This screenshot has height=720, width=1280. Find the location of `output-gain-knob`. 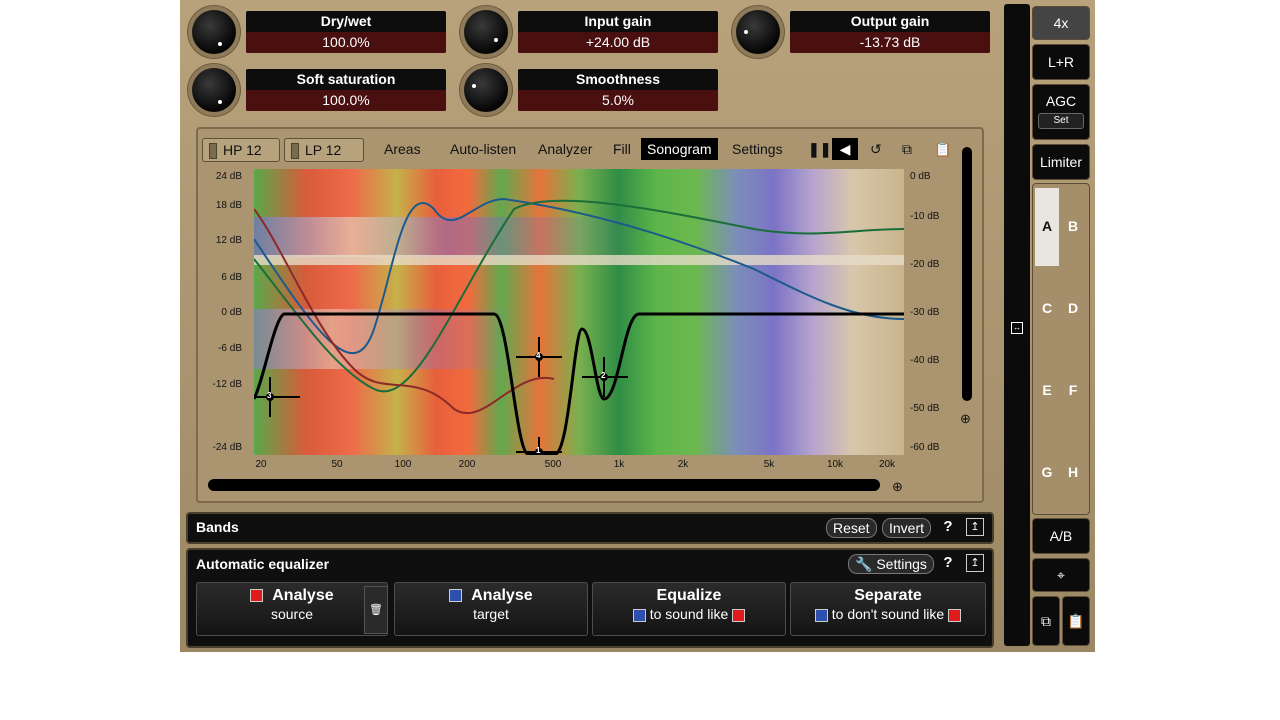

output-gain-knob is located at coordinates (758, 32).